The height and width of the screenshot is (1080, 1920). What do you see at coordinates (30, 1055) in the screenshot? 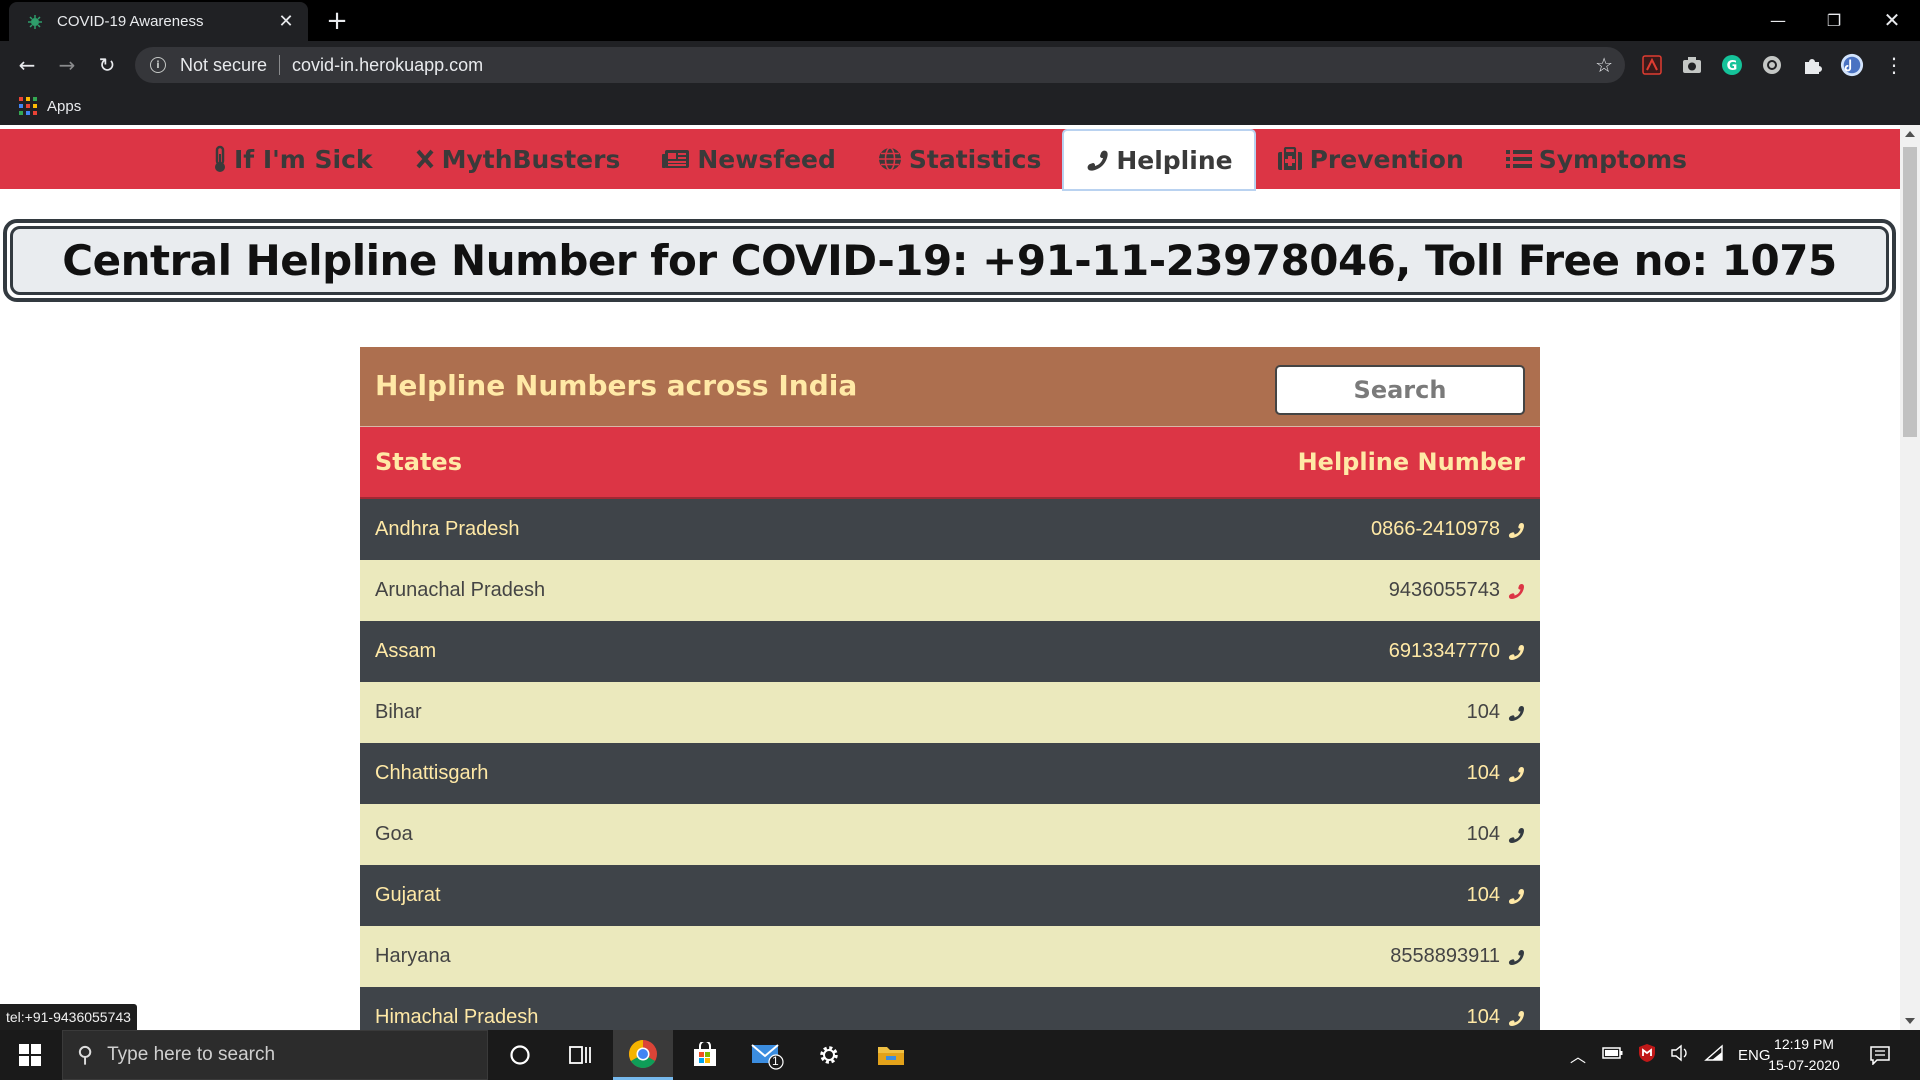
I see `windows-start-icon` at bounding box center [30, 1055].